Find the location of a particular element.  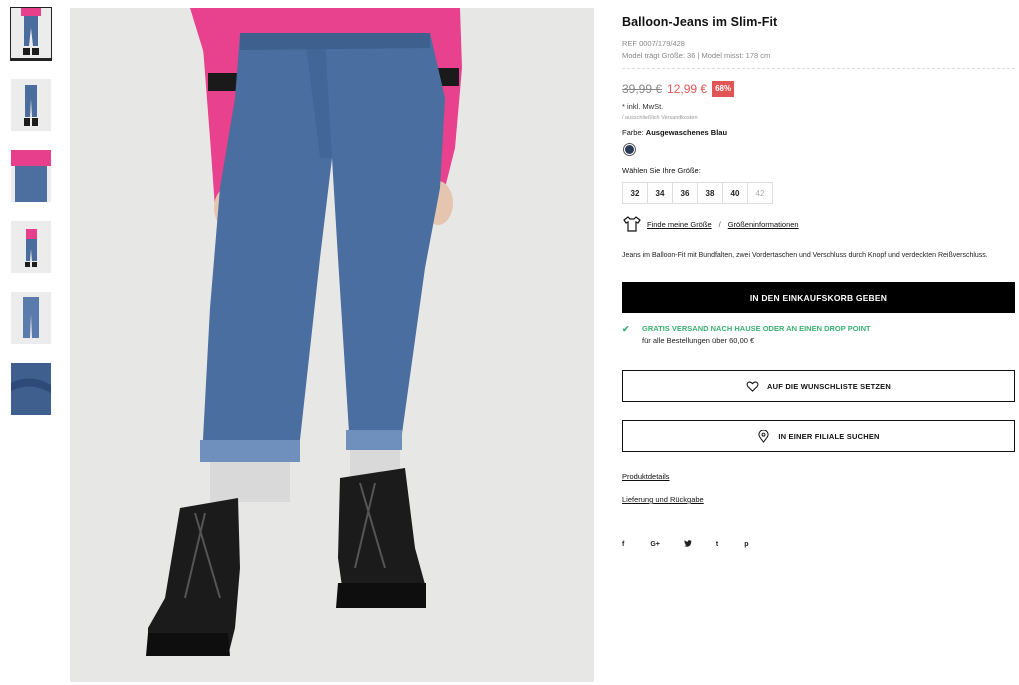

product-title: Balloon-Jeans im Slim-Fit is located at coordinates (700, 22).